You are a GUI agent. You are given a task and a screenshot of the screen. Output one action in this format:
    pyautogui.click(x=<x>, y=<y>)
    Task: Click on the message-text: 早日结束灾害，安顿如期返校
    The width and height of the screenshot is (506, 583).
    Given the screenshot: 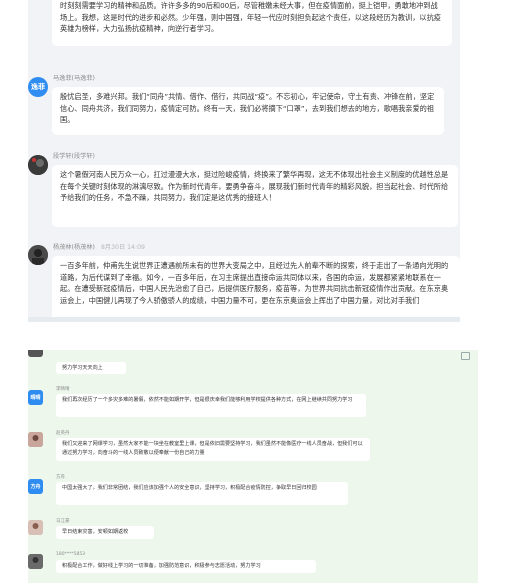 What is the action you would take?
    pyautogui.click(x=95, y=532)
    